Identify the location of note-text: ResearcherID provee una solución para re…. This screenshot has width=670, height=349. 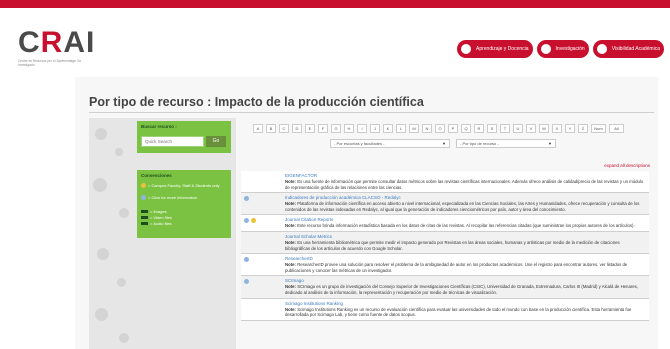
(456, 267).